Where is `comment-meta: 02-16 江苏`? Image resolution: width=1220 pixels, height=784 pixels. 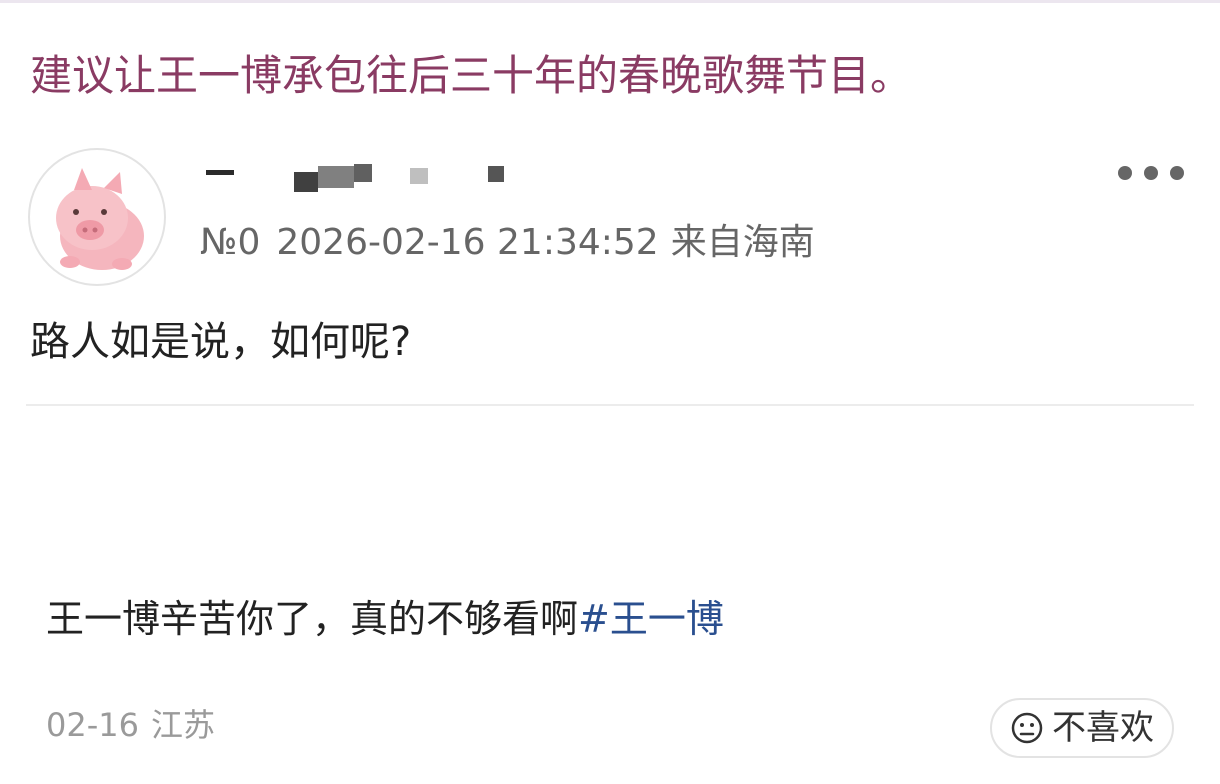
comment-meta: 02-16 江苏 is located at coordinates (130, 725).